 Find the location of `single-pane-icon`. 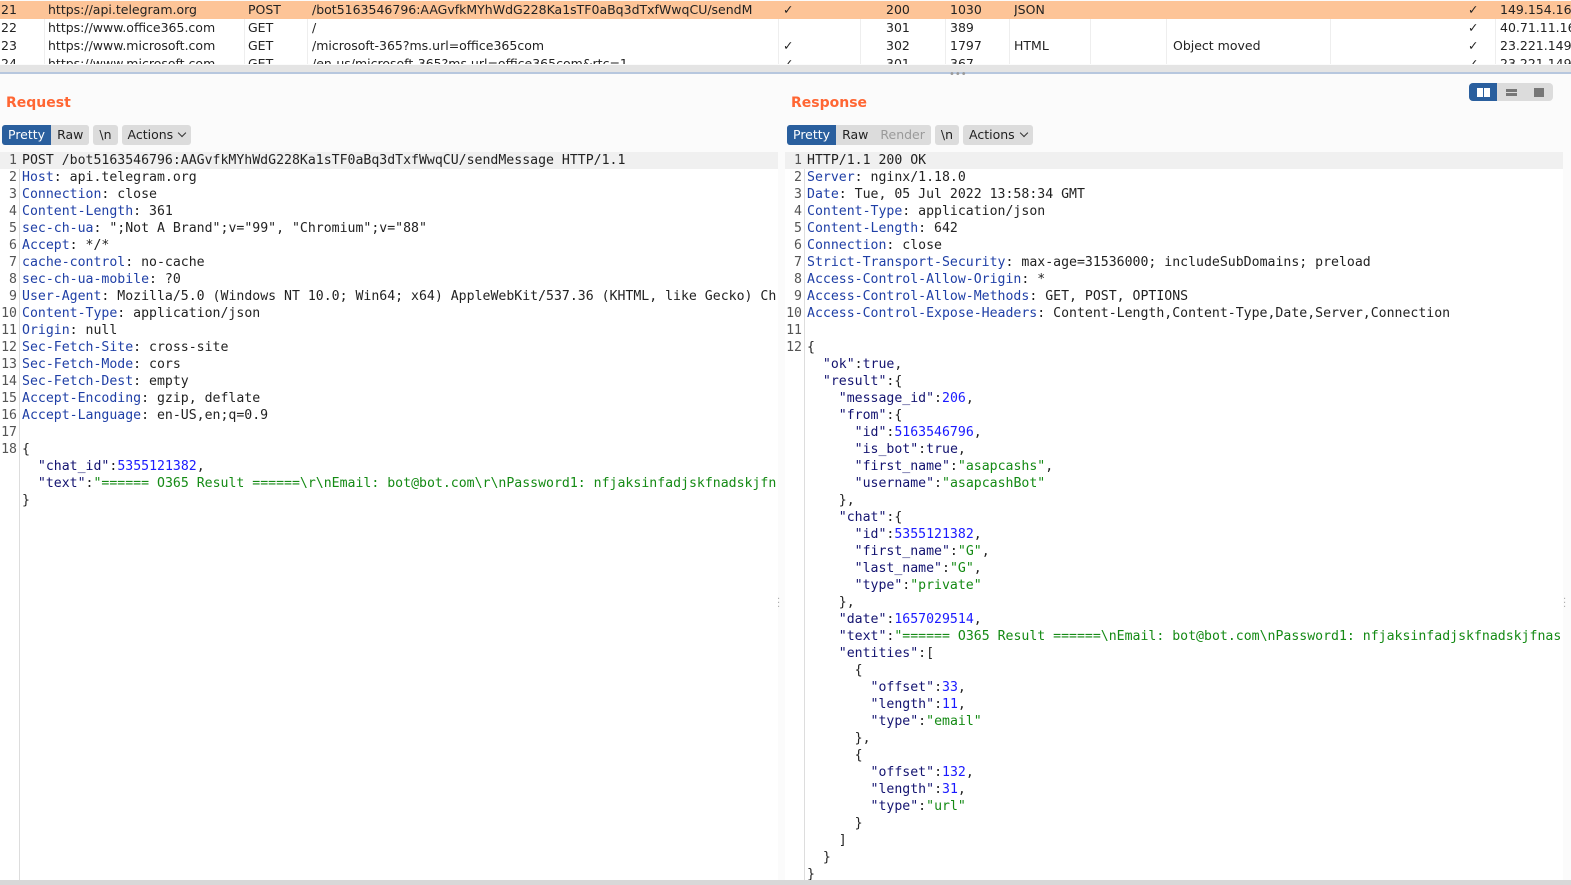

single-pane-icon is located at coordinates (1539, 92).